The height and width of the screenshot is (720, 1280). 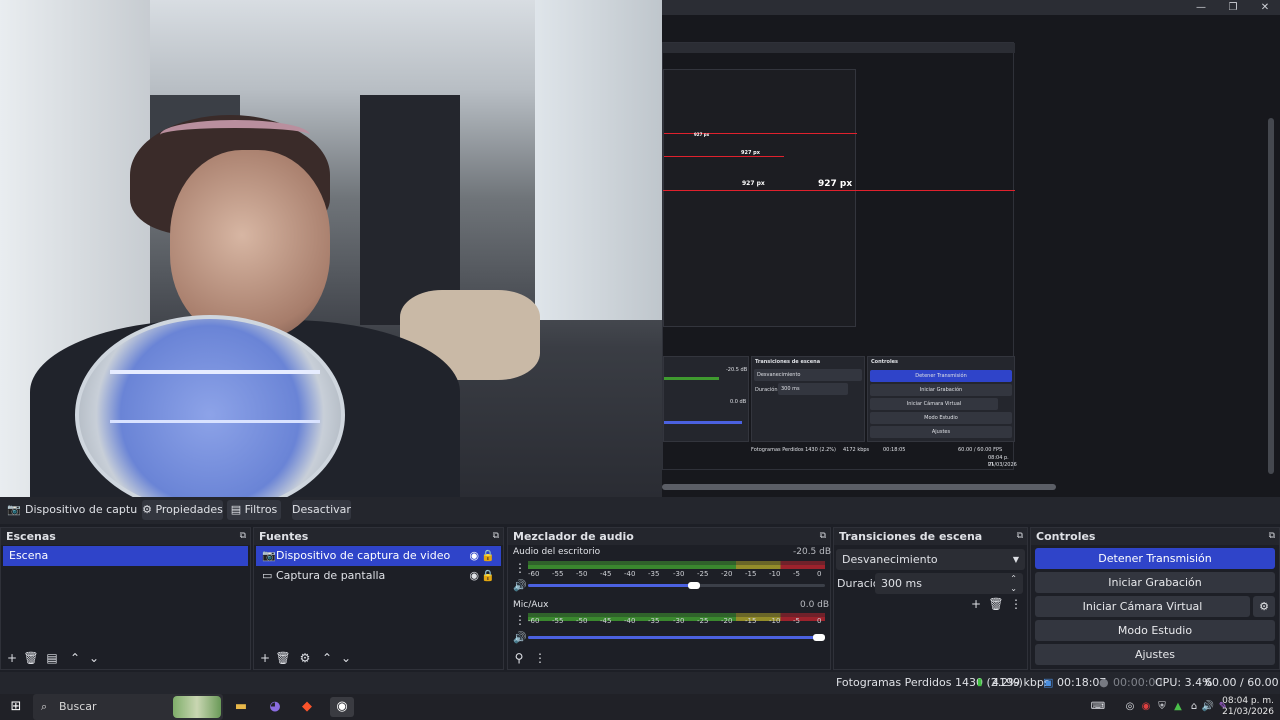 I want to click on source-label: Dispositivo de captura de video, so click(x=363, y=555).